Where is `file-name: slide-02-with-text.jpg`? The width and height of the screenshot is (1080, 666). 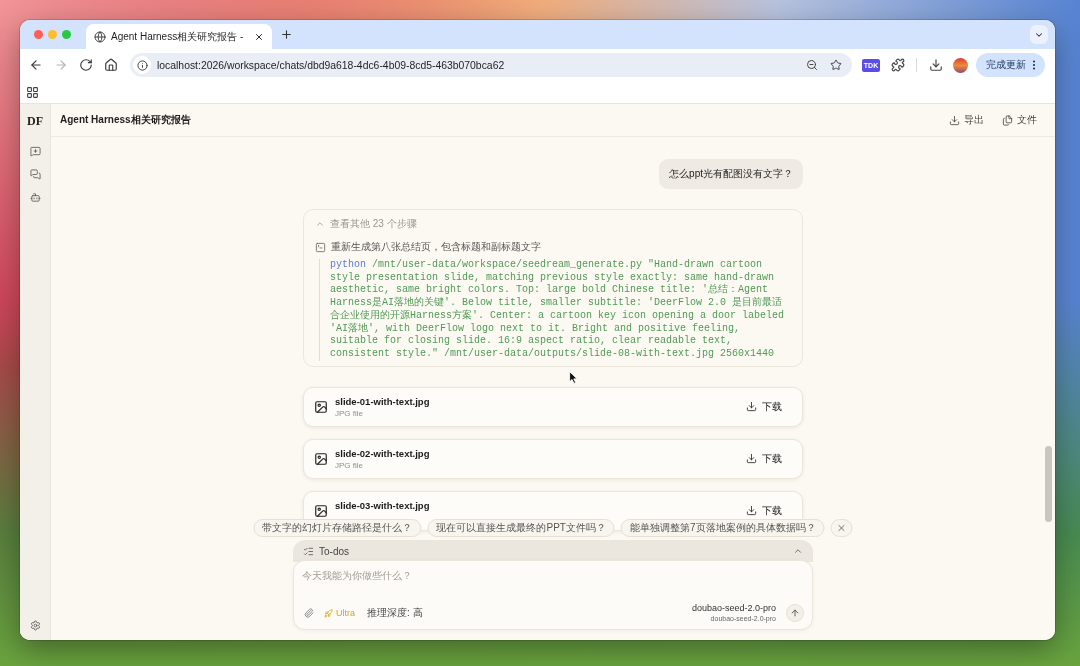 file-name: slide-02-with-text.jpg is located at coordinates (382, 453).